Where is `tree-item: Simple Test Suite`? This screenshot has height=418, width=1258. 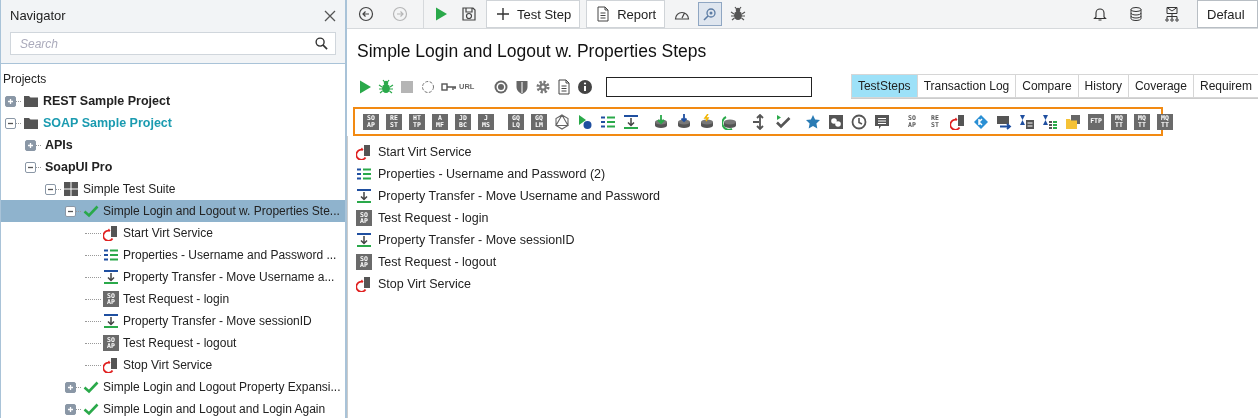
tree-item: Simple Test Suite is located at coordinates (173, 189).